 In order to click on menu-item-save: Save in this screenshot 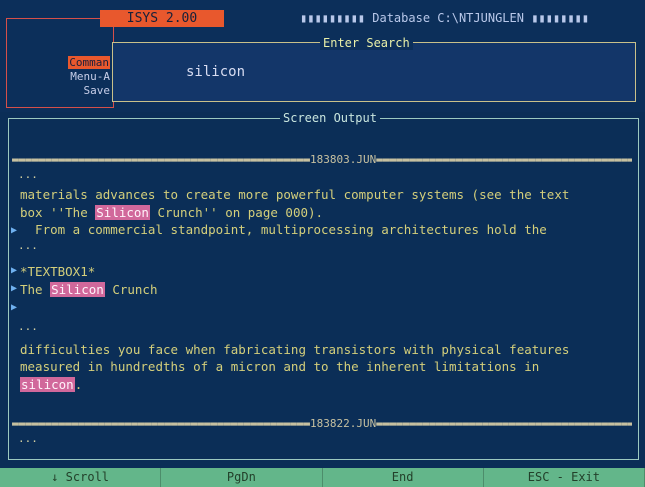, I will do `click(97, 90)`.